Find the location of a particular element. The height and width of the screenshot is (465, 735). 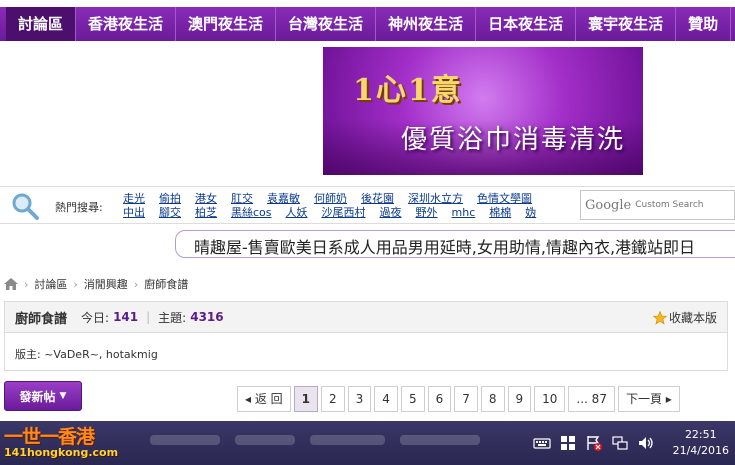

hot-link: 野外 is located at coordinates (427, 213).